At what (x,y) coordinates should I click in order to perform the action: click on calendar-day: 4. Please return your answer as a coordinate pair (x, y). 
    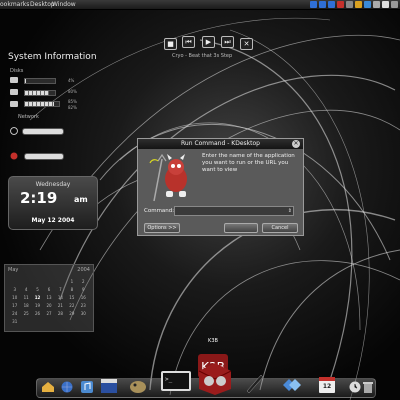
    Looking at the image, I should click on (25, 289).